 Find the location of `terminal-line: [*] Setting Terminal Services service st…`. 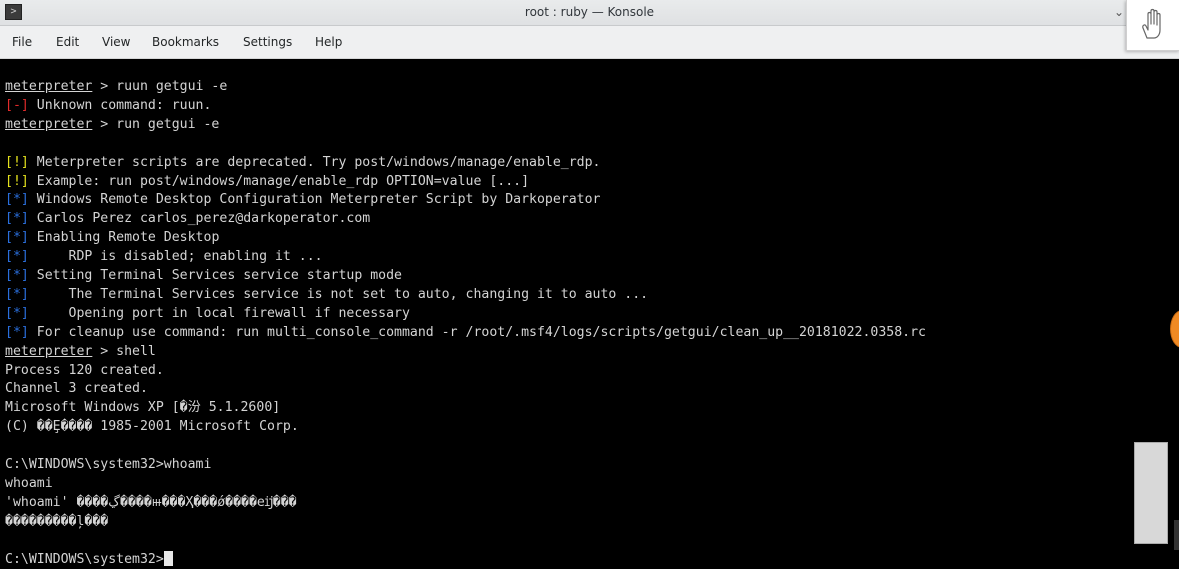

terminal-line: [*] Setting Terminal Services service st… is located at coordinates (203, 275).